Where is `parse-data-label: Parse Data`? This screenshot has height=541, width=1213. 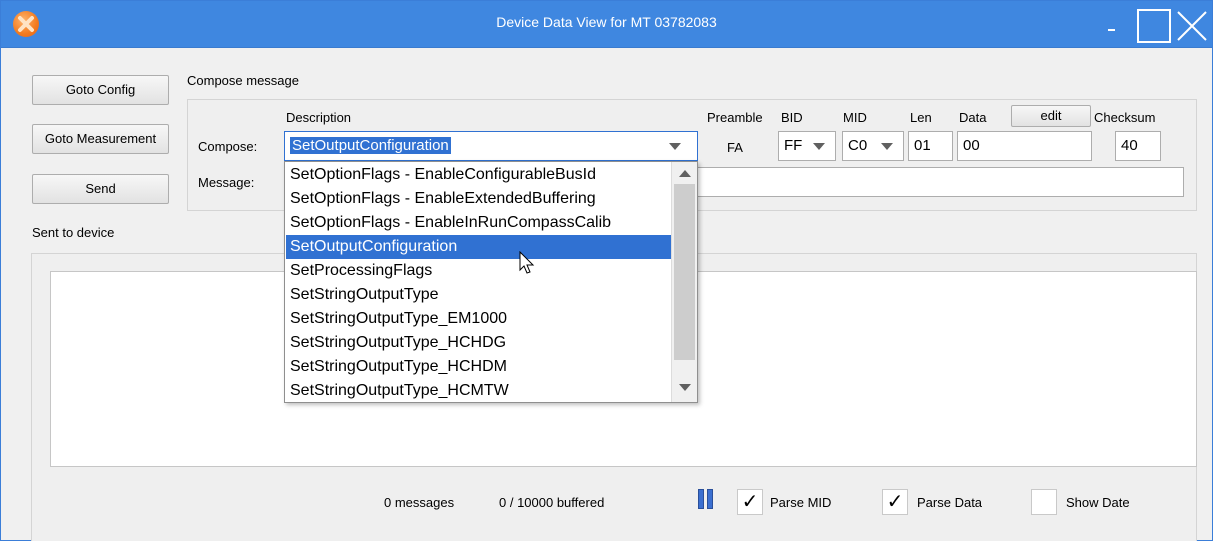
parse-data-label: Parse Data is located at coordinates (950, 502).